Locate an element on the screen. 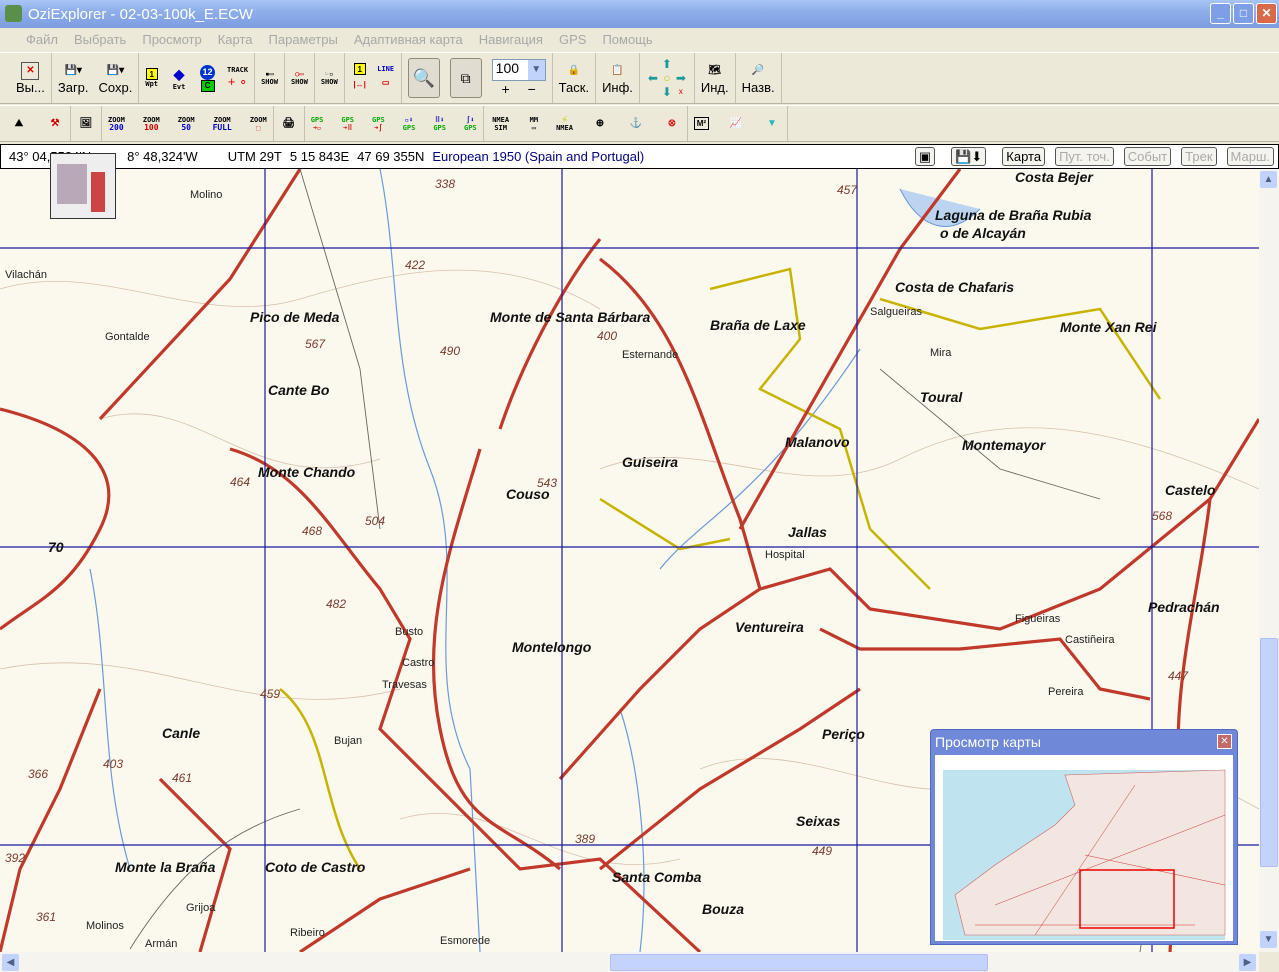 The height and width of the screenshot is (972, 1279). vertical-scroll-thumb is located at coordinates (1269, 752).